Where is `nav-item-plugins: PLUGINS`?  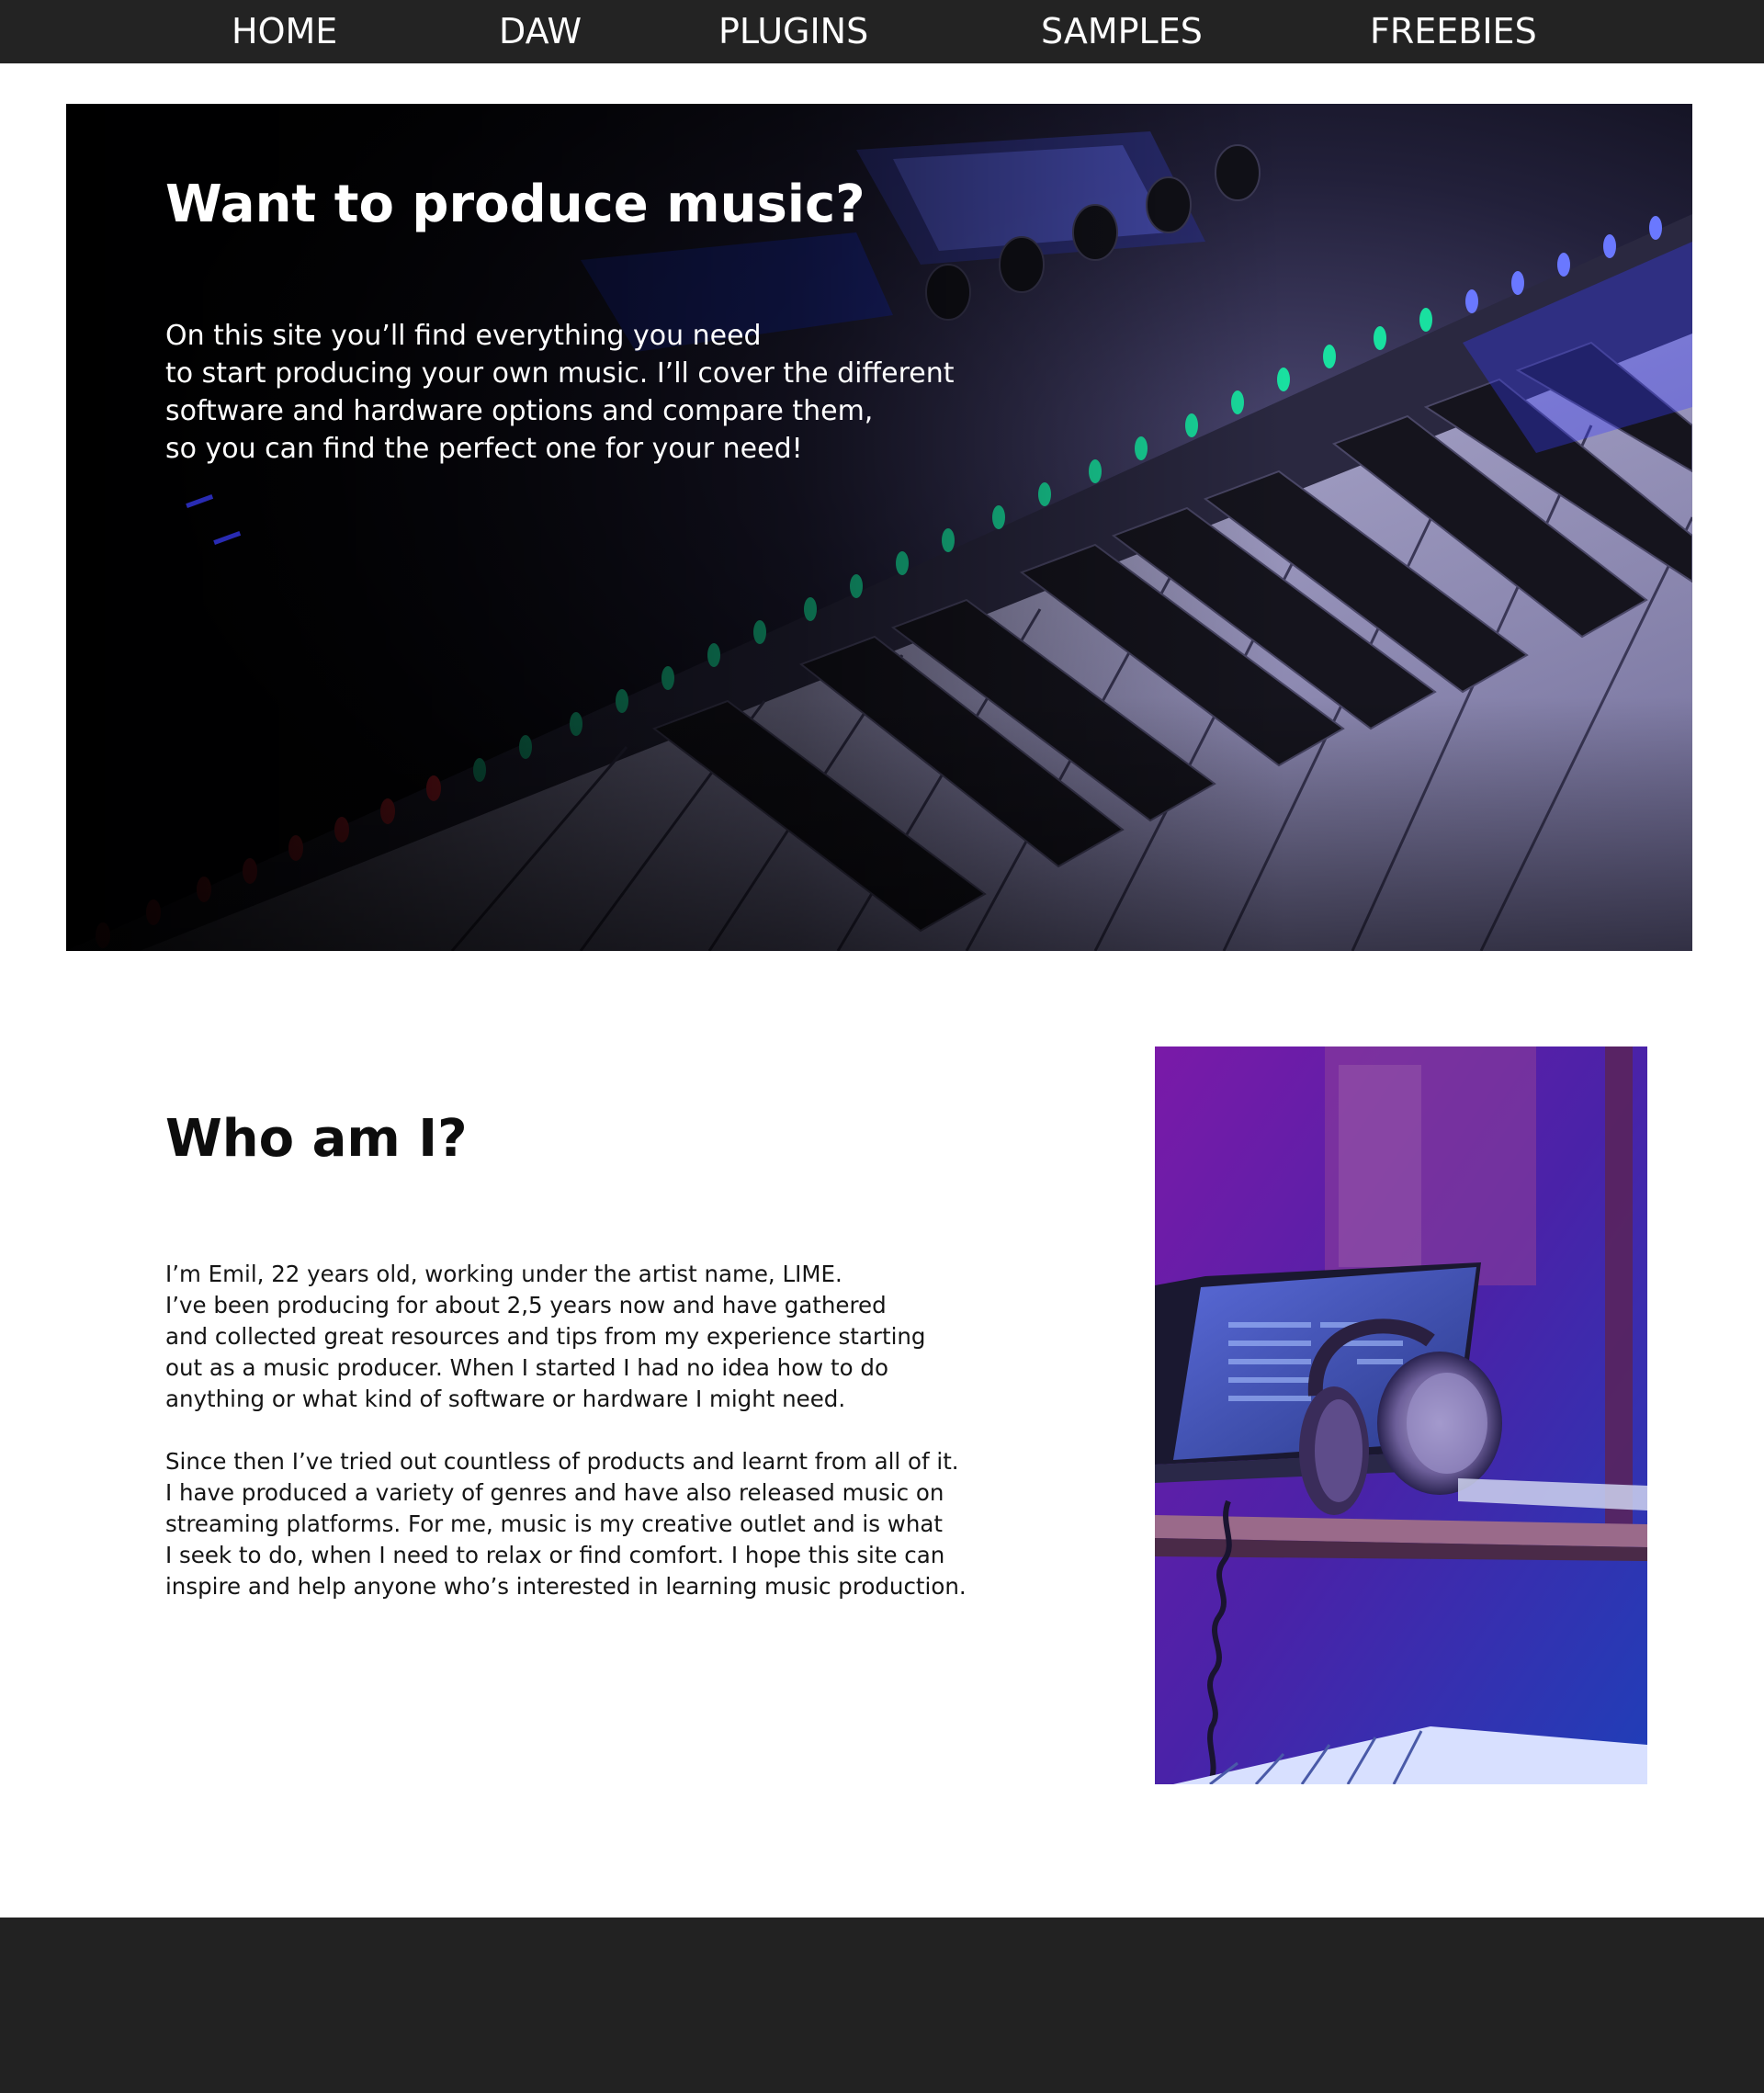
nav-item-plugins: PLUGINS is located at coordinates (793, 31).